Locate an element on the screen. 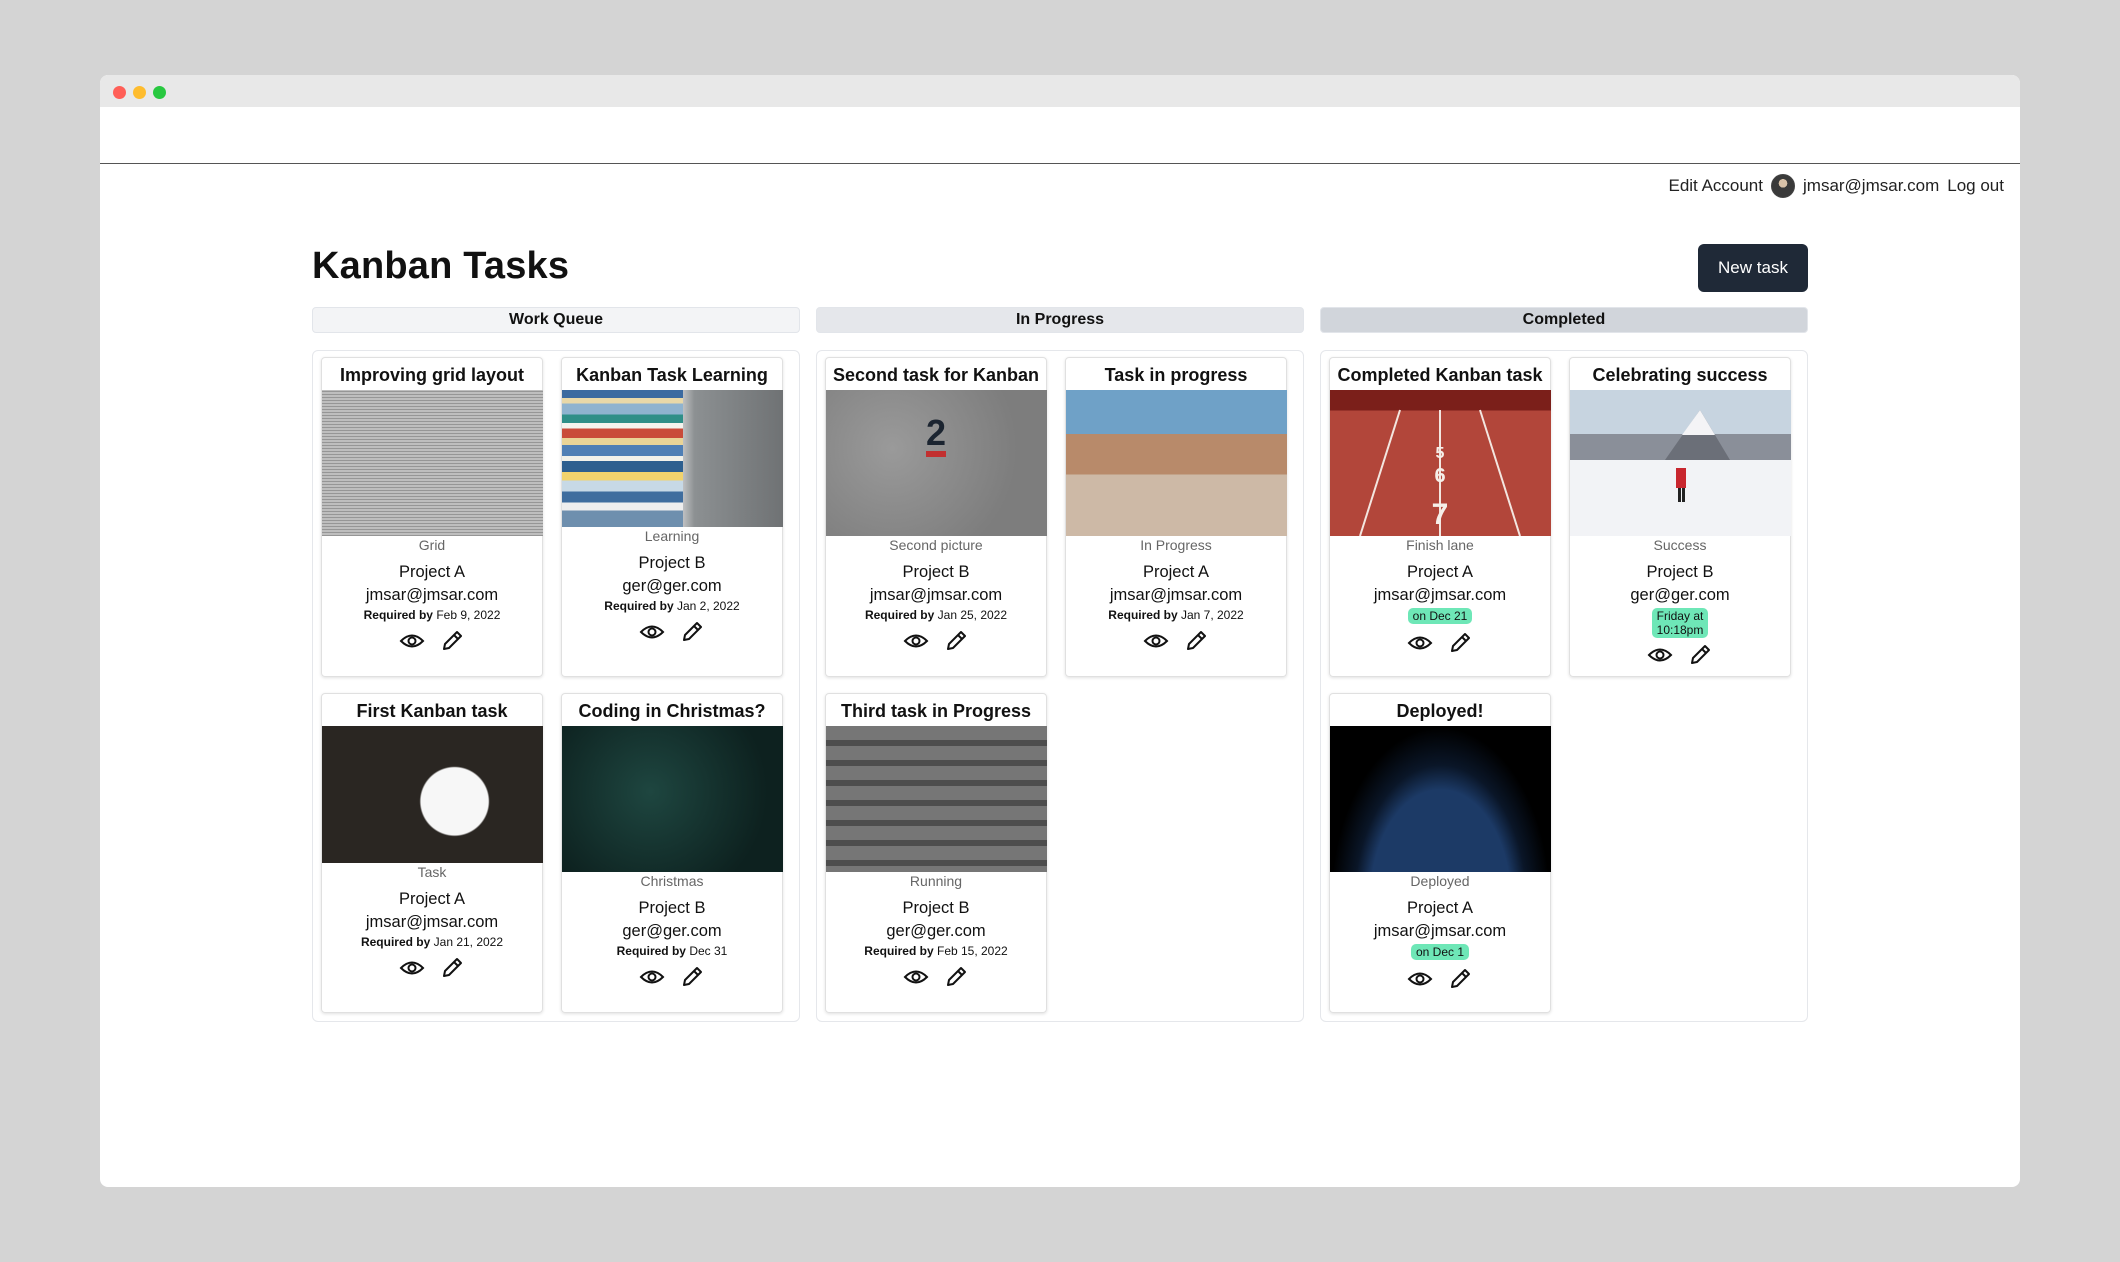  due-date: Dec 31 is located at coordinates (708, 951).